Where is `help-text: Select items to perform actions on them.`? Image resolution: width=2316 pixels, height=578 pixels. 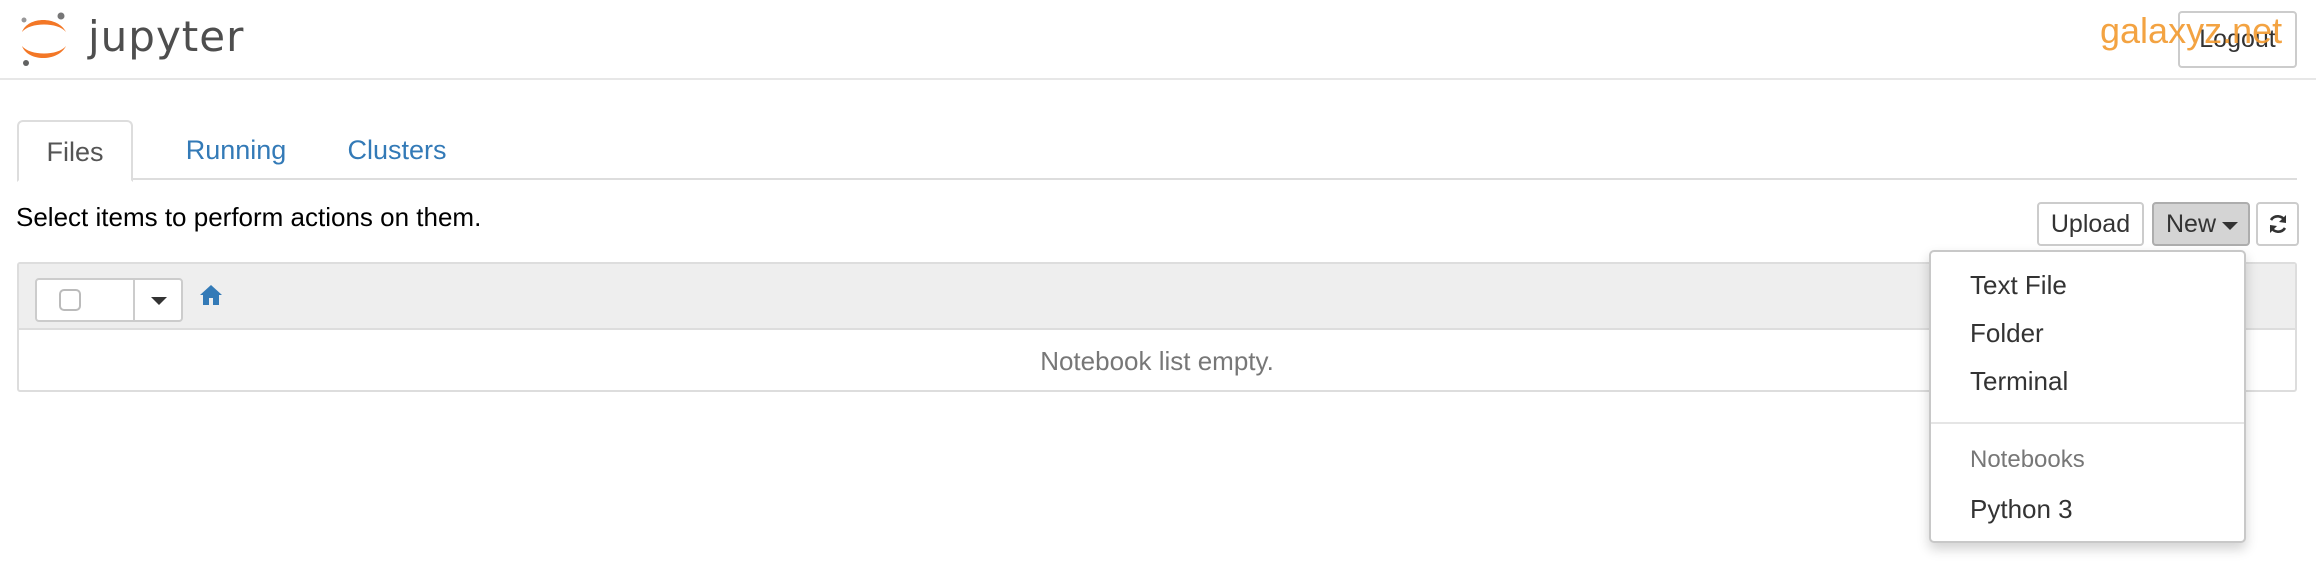
help-text: Select items to perform actions on them. is located at coordinates (249, 217).